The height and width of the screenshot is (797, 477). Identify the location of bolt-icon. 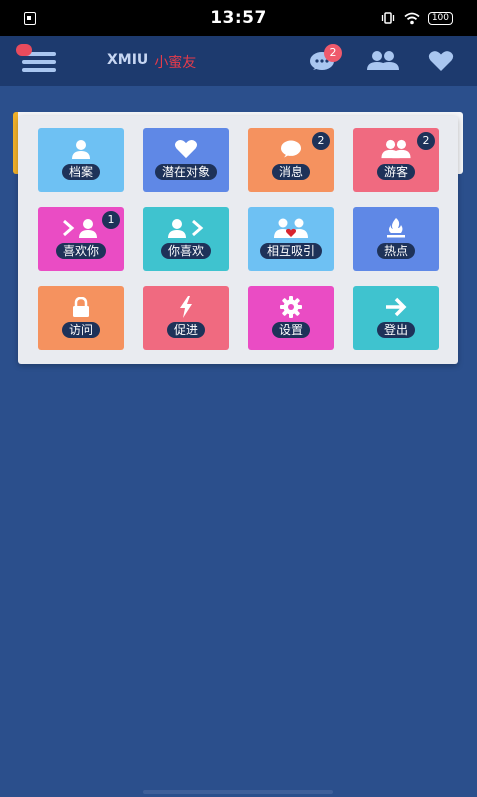
(186, 307).